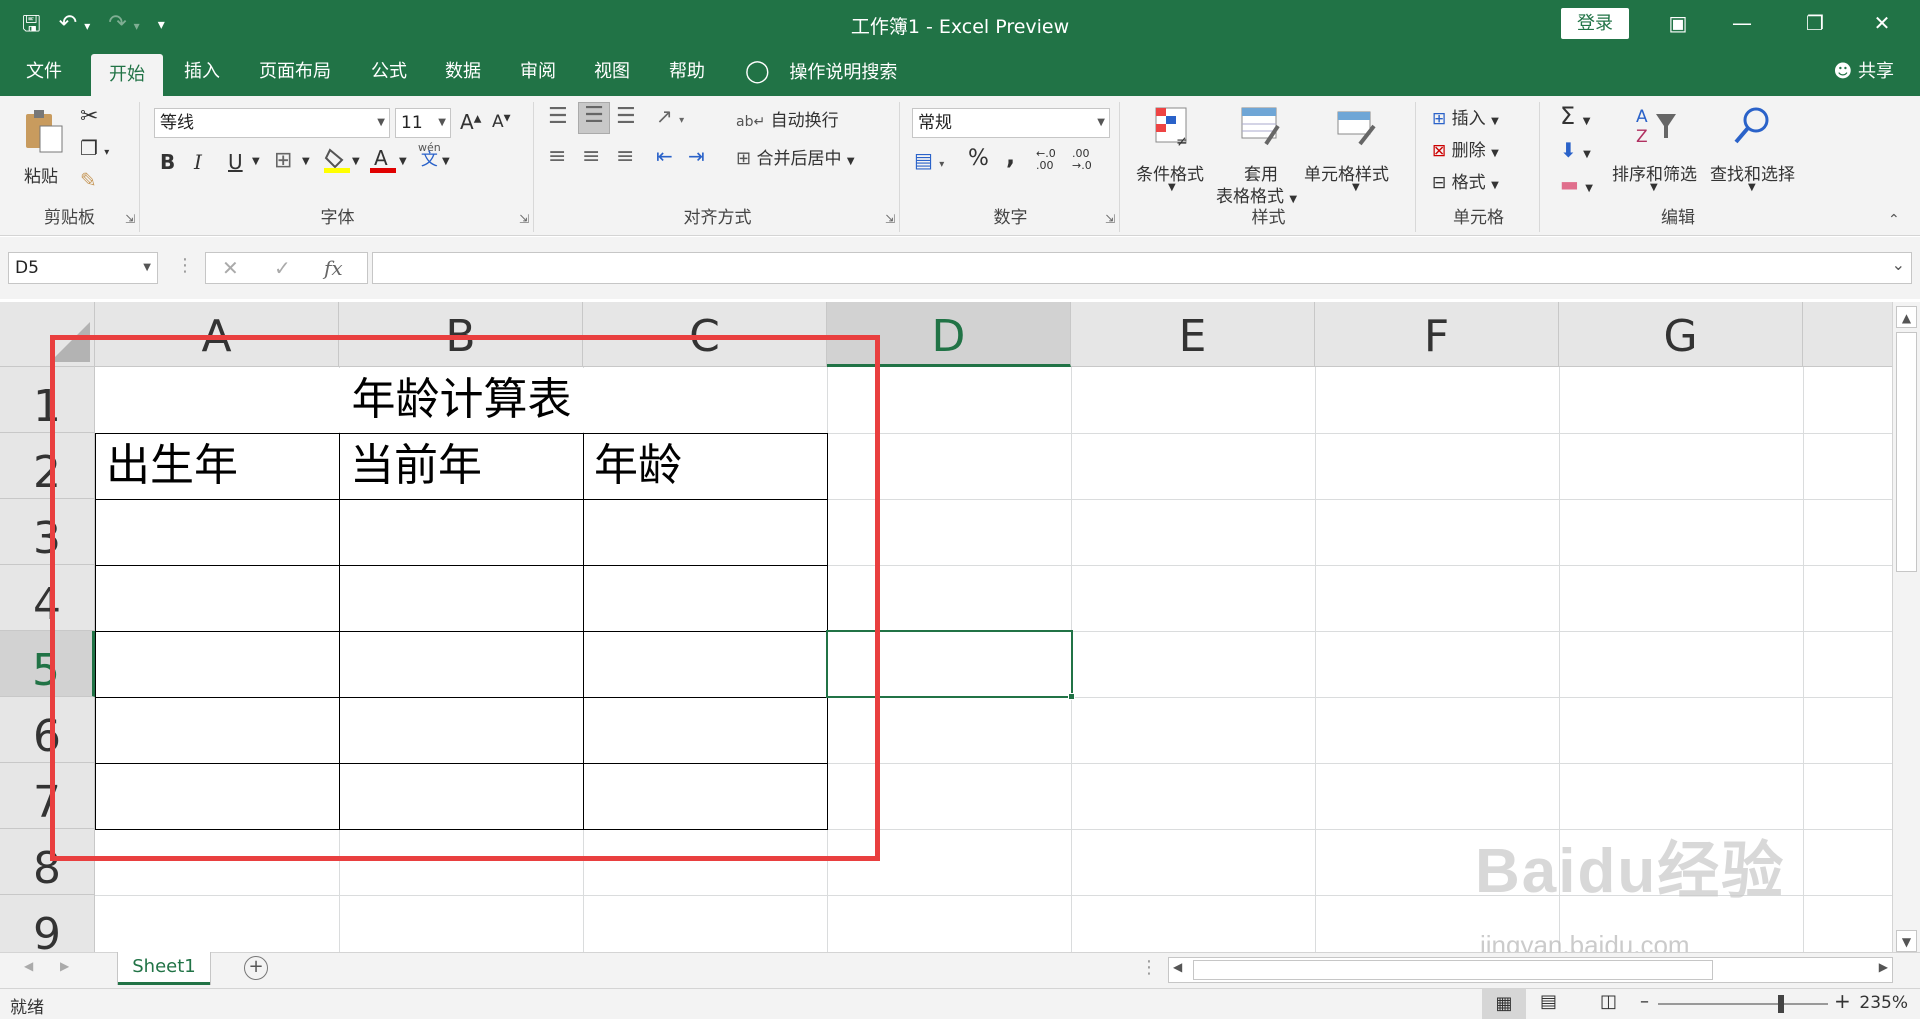 This screenshot has height=1019, width=1920. I want to click on number-launcher-icon: ⇲, so click(1110, 219).